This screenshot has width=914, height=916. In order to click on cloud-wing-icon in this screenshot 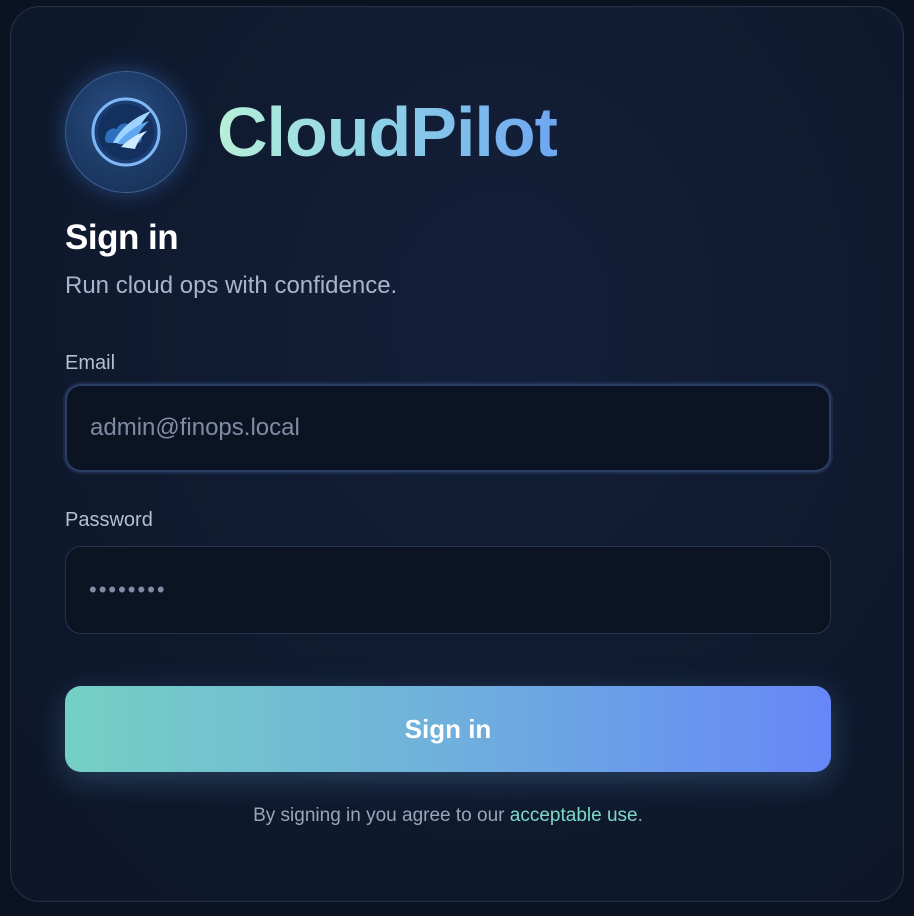, I will do `click(126, 132)`.